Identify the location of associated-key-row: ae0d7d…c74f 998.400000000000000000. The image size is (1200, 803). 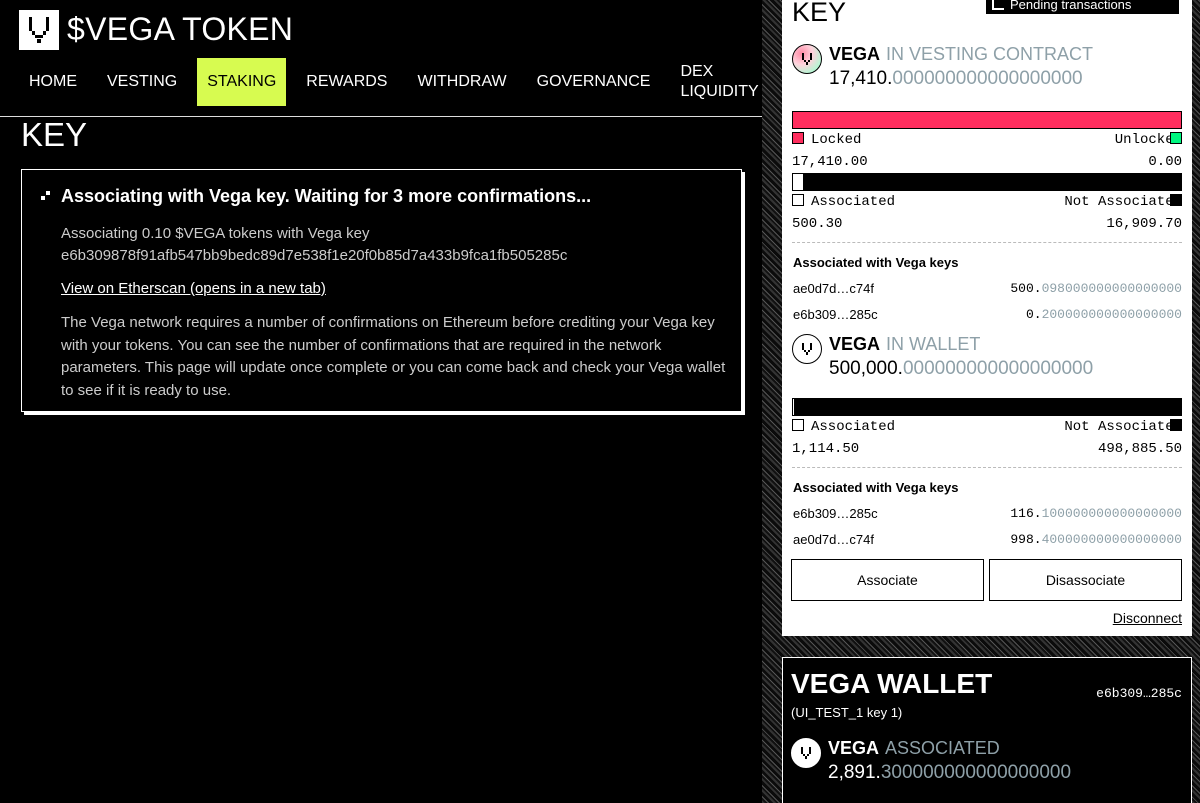
(987, 540).